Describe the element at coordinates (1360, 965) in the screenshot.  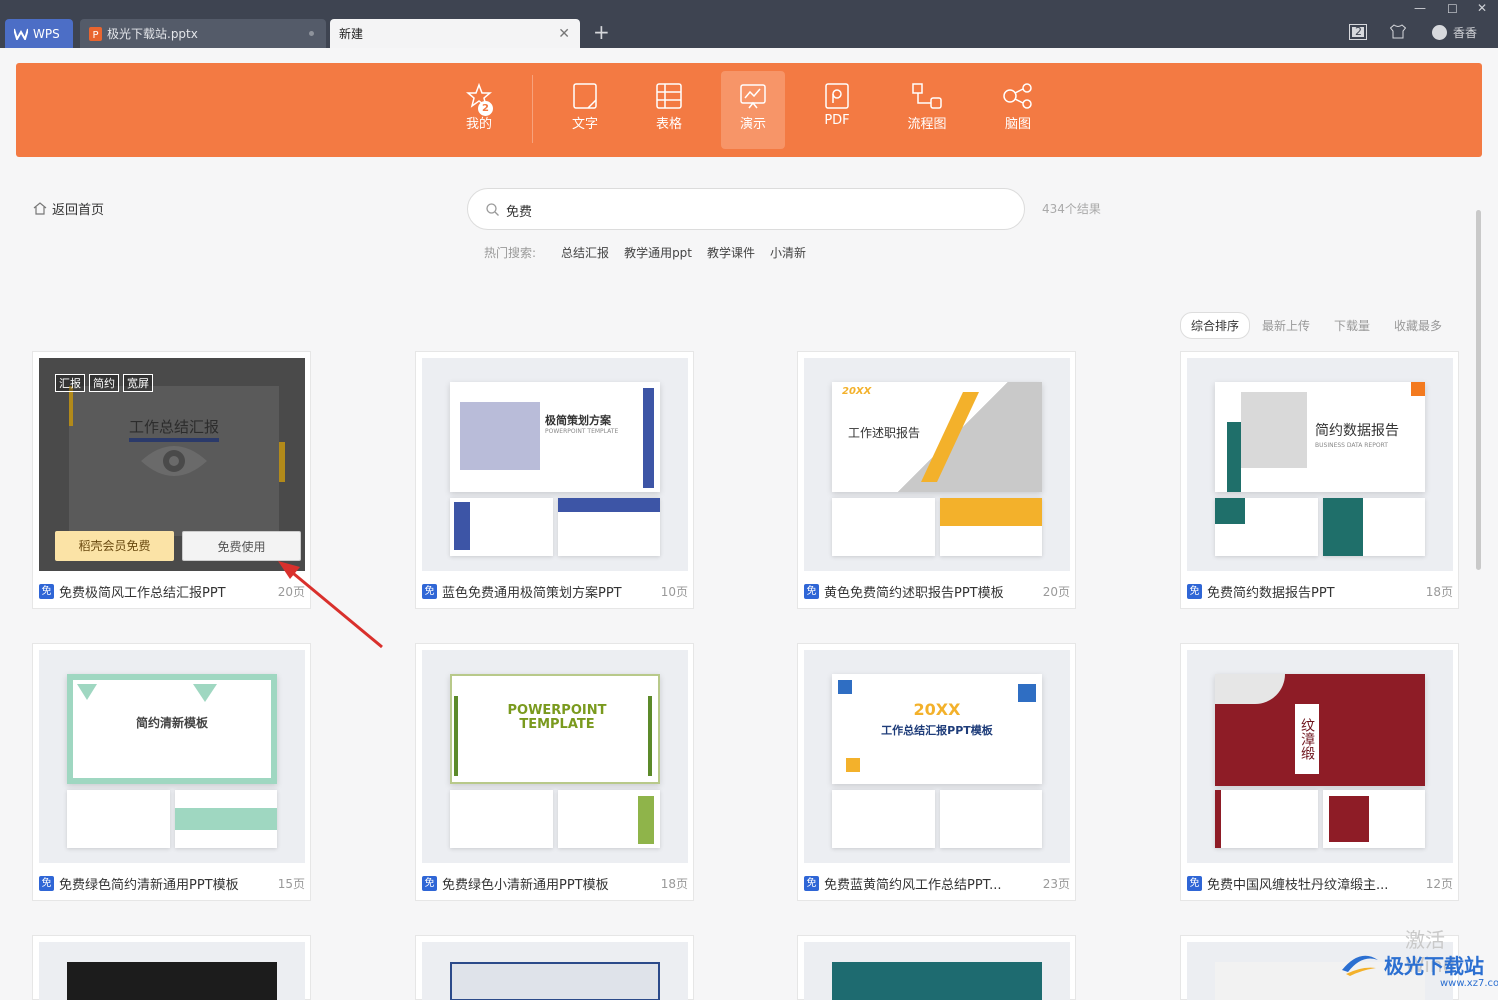
I see `brand-logo-icon` at that location.